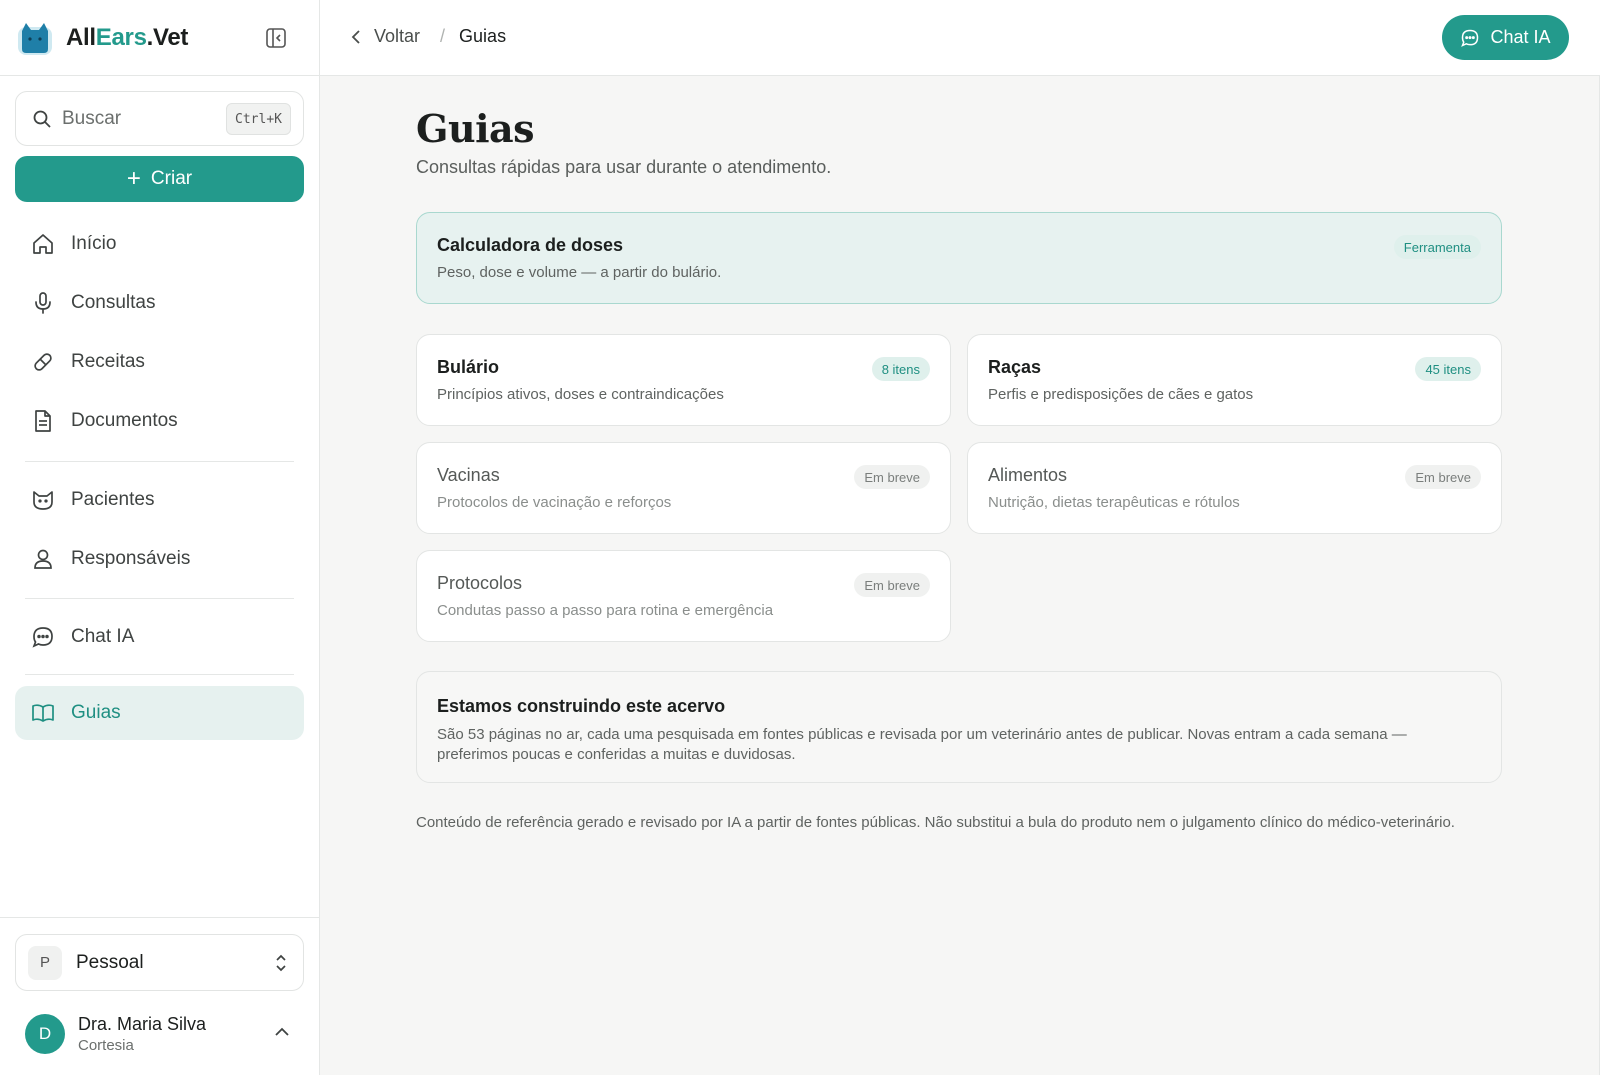 This screenshot has width=1600, height=1075. I want to click on sidebar-item-inicio: Início, so click(159, 244).